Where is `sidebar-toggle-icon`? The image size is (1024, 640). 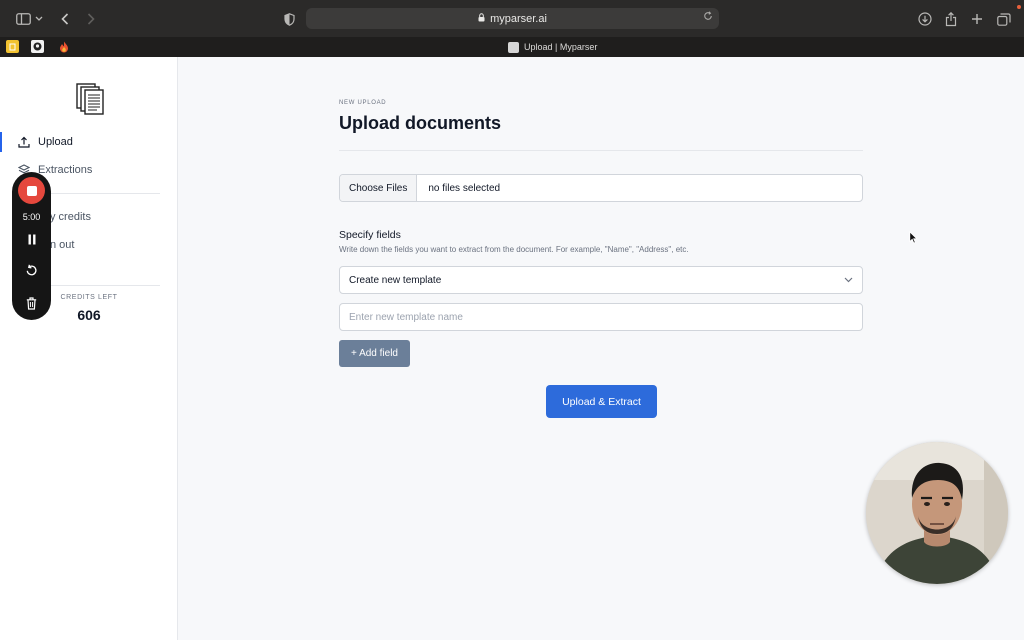
sidebar-toggle-icon is located at coordinates (23, 19).